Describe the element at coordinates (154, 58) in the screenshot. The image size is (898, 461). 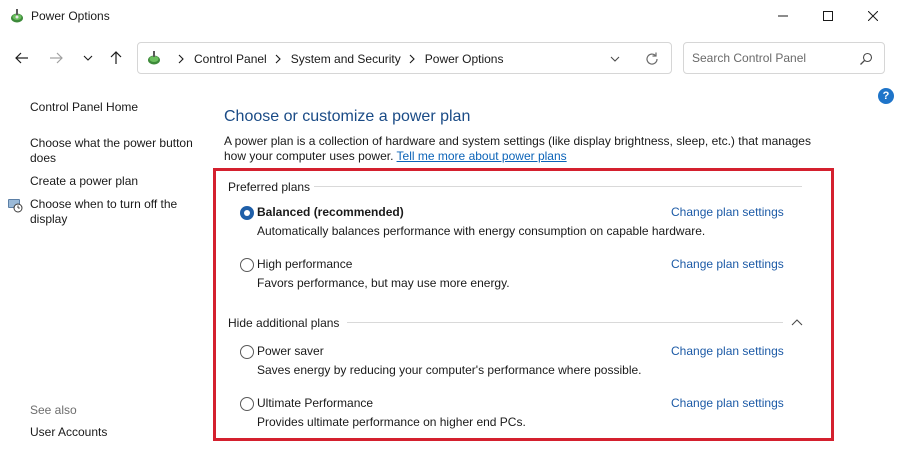
I see `control-panel-icon` at that location.